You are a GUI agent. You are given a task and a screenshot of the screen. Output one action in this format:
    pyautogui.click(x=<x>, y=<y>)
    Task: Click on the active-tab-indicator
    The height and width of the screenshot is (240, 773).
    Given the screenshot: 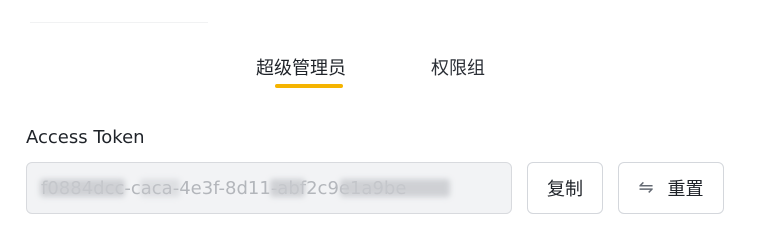 What is the action you would take?
    pyautogui.click(x=309, y=86)
    